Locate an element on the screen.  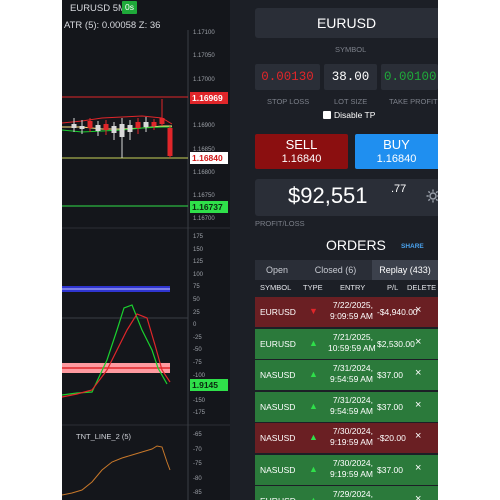
take-profit-input: 0.00100 is located at coordinates (409, 77).